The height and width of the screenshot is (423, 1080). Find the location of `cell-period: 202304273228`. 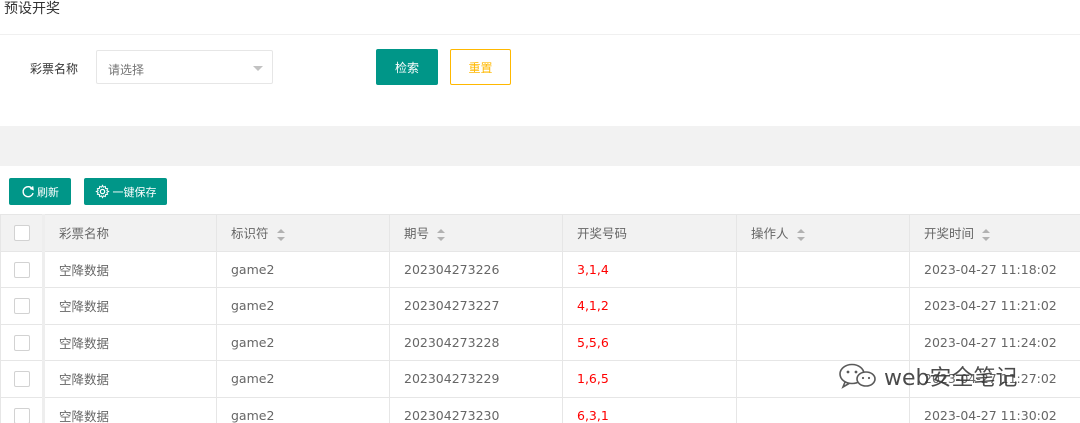

cell-period: 202304273228 is located at coordinates (476, 342).